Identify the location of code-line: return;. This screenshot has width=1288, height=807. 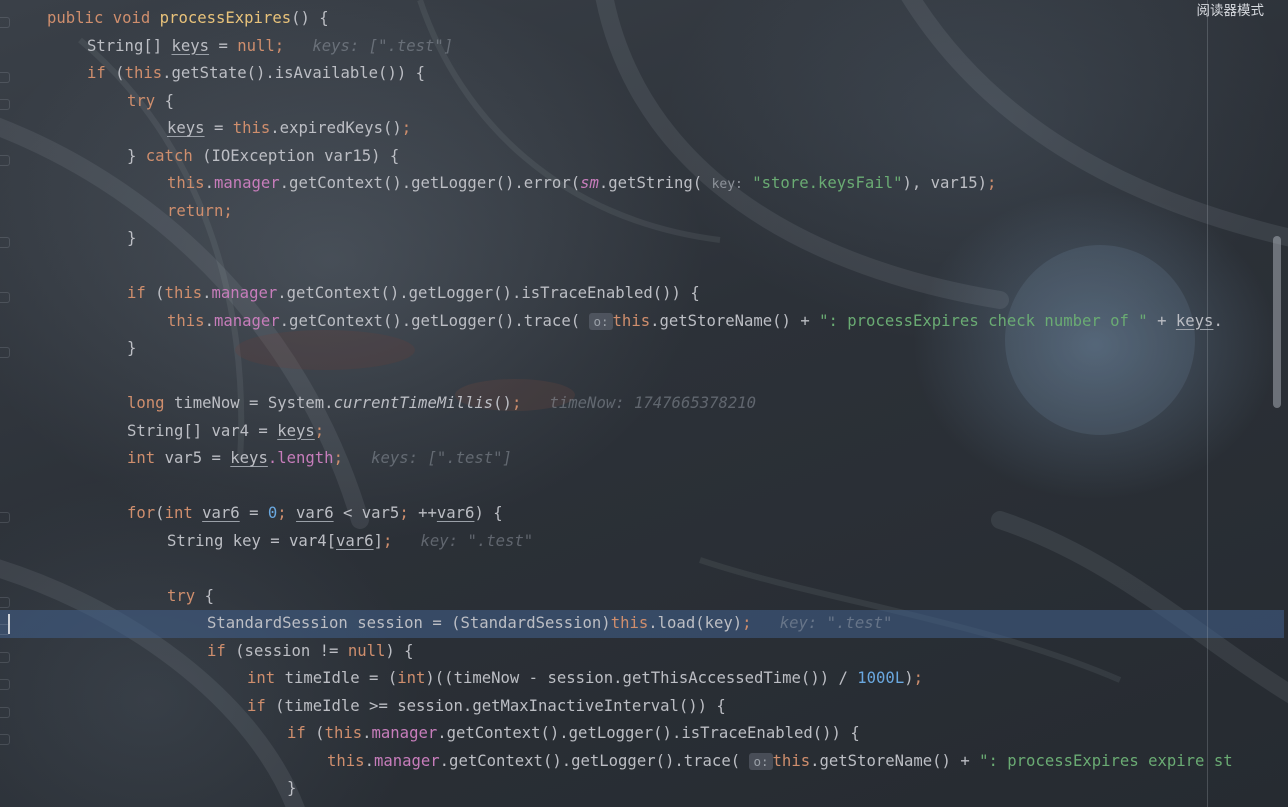
(642, 212).